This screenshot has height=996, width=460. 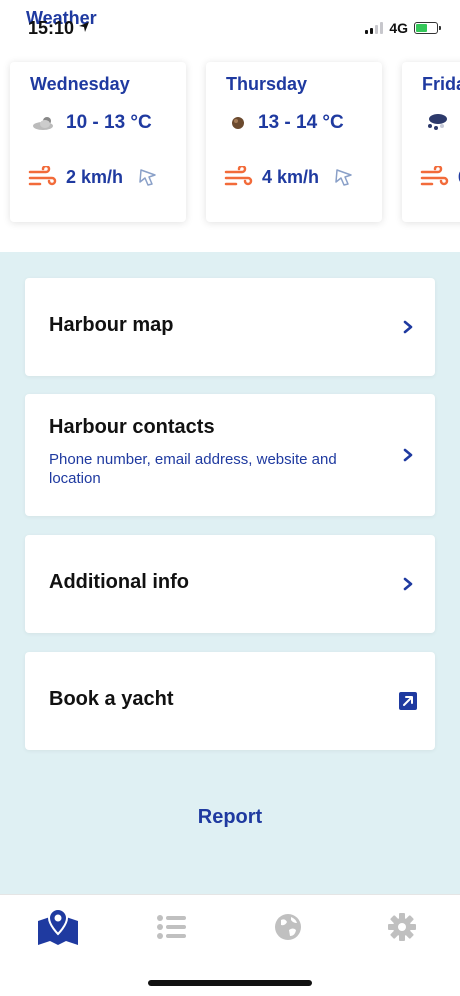 I want to click on status-indicators: 4G, so click(x=403, y=28).